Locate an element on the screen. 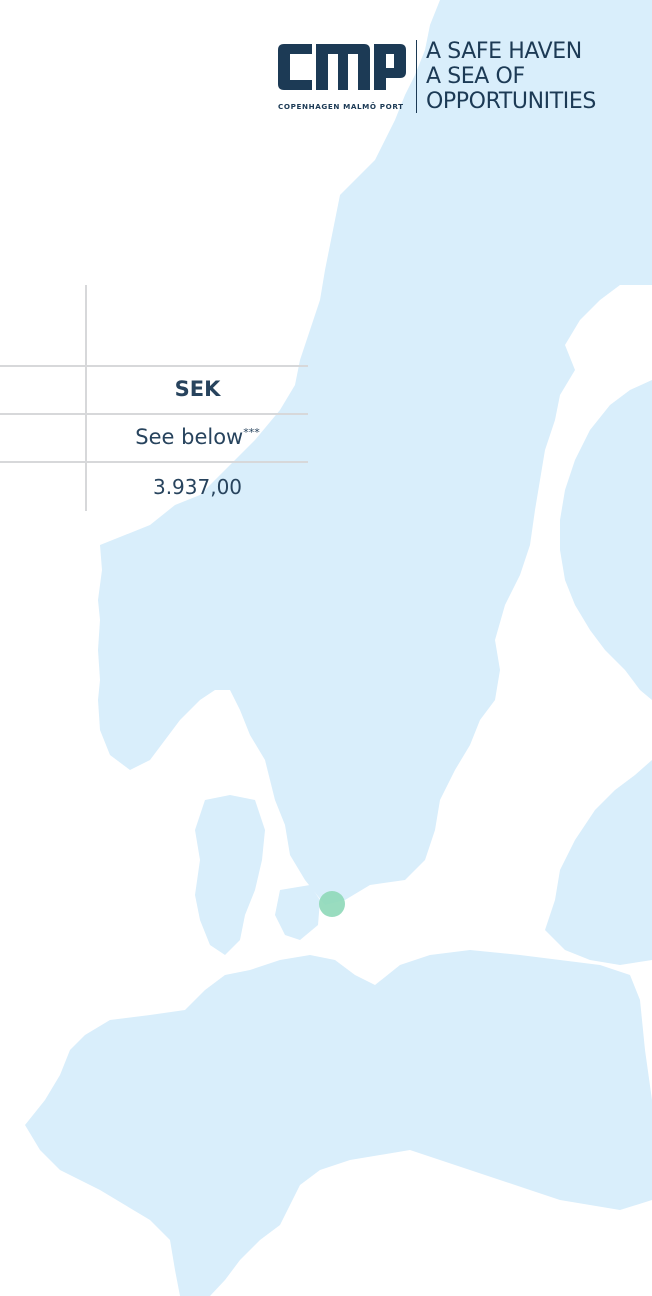  finland-landmass is located at coordinates (606, 540).